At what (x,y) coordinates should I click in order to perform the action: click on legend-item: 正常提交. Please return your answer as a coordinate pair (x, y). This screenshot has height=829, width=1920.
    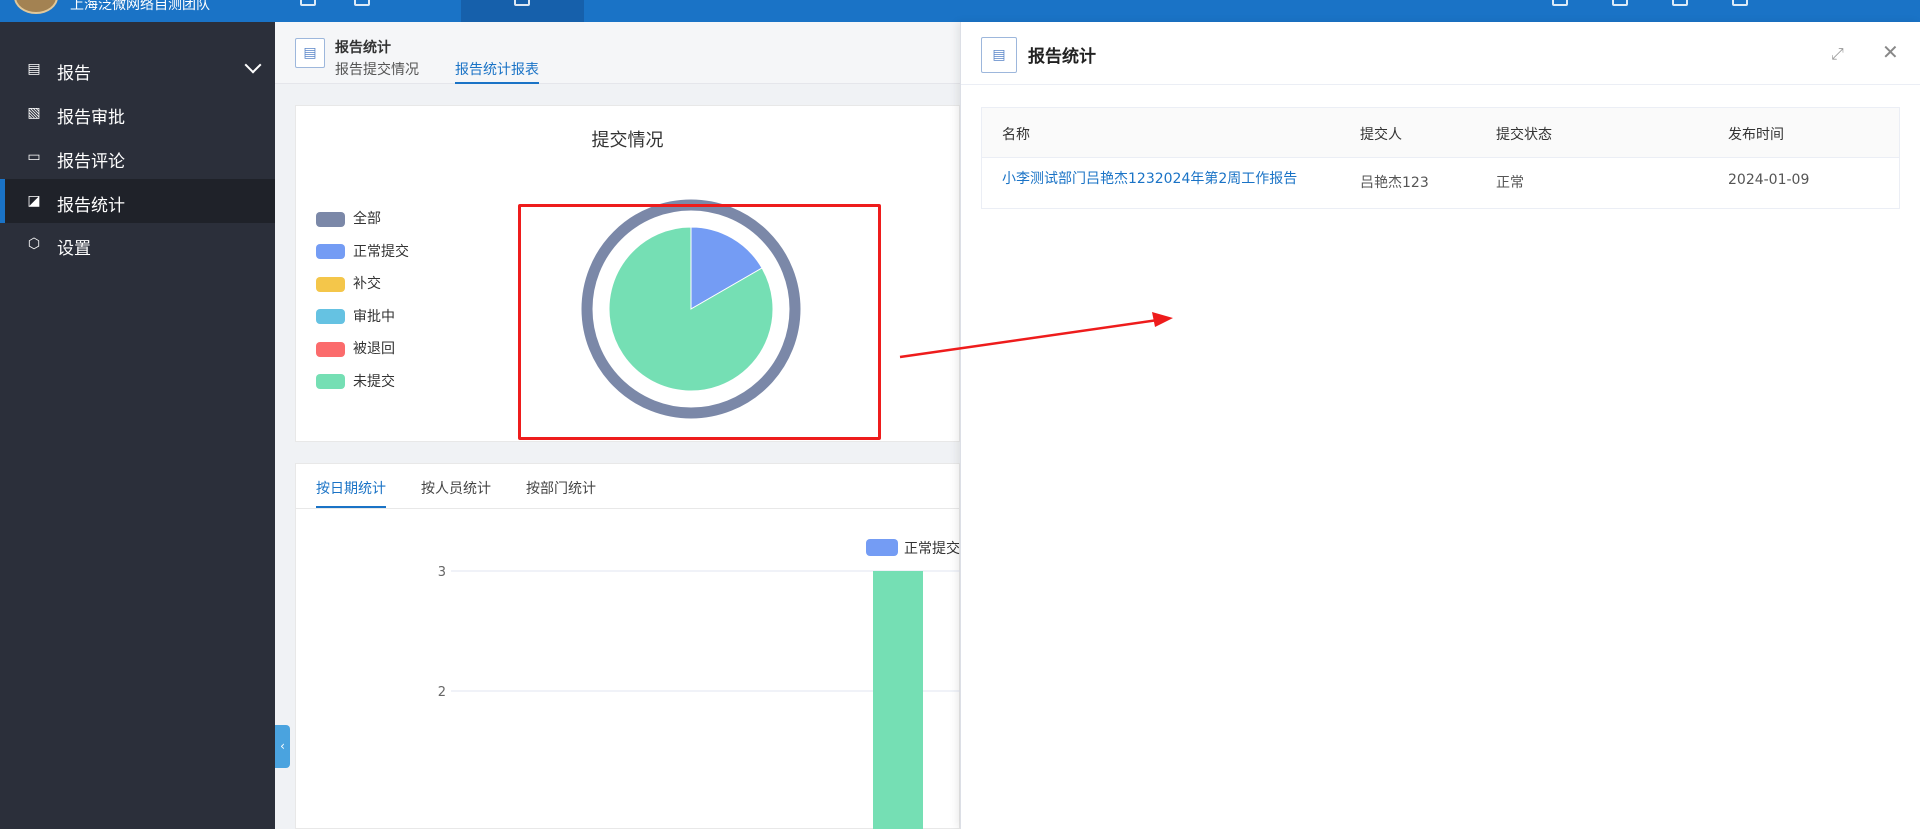
    Looking at the image, I should click on (362, 251).